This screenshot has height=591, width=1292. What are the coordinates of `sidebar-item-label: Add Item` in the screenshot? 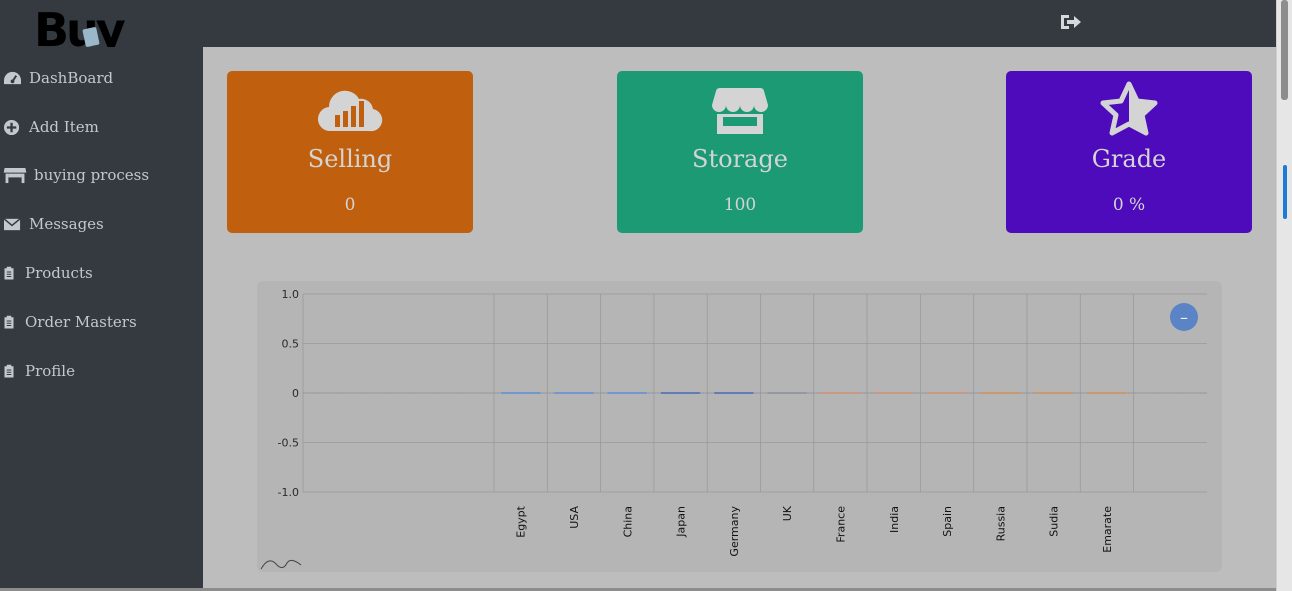 It's located at (64, 127).